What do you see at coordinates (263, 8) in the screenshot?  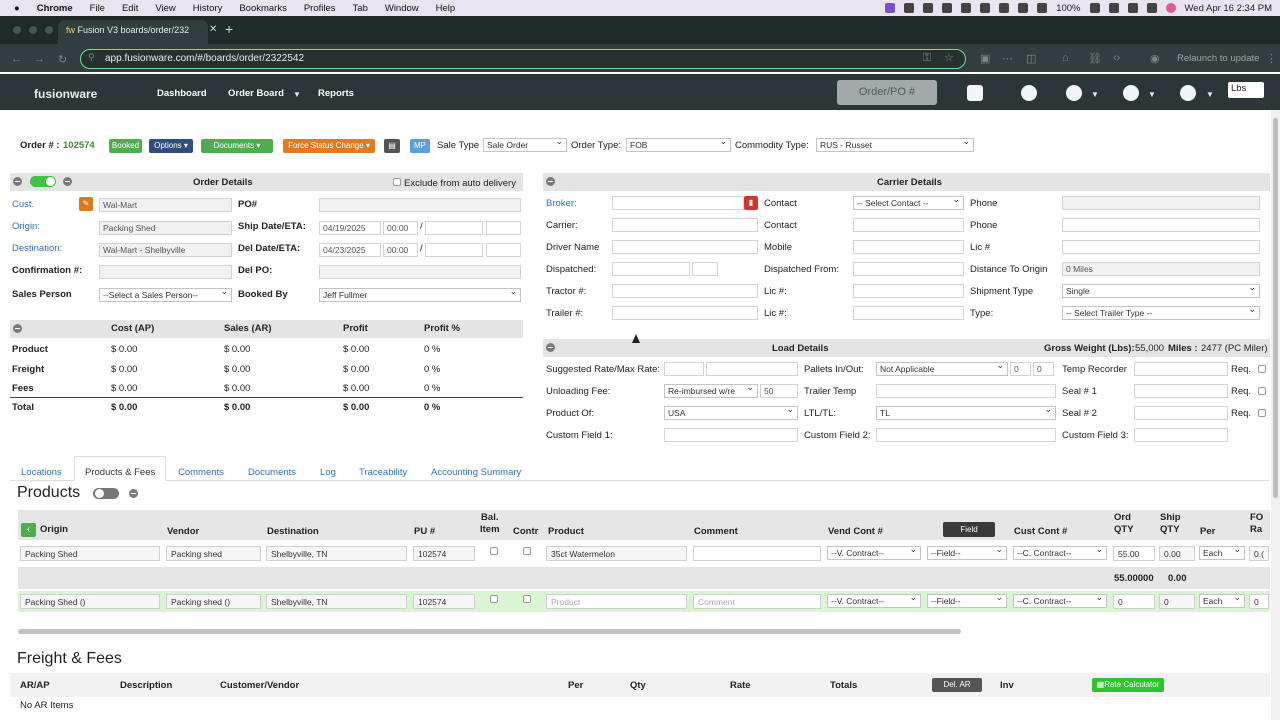 I see `menu-bookmarks: Bookmarks` at bounding box center [263, 8].